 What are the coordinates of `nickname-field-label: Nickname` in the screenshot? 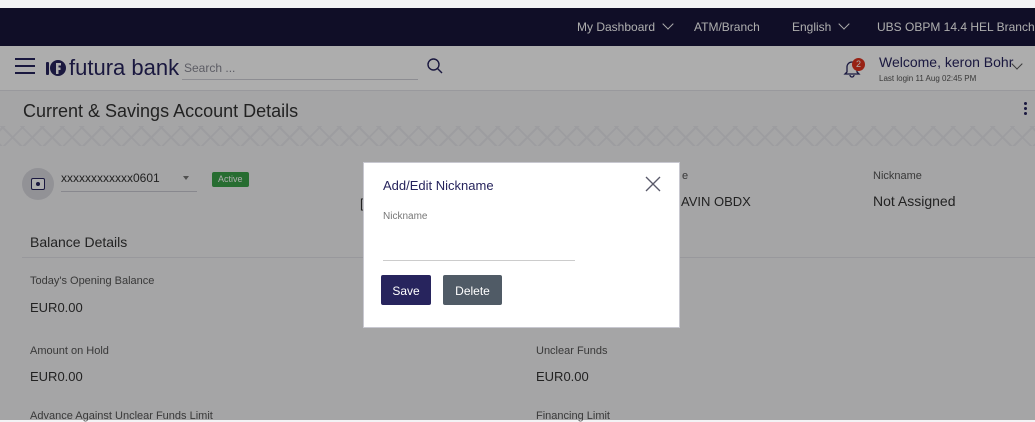 It's located at (405, 216).